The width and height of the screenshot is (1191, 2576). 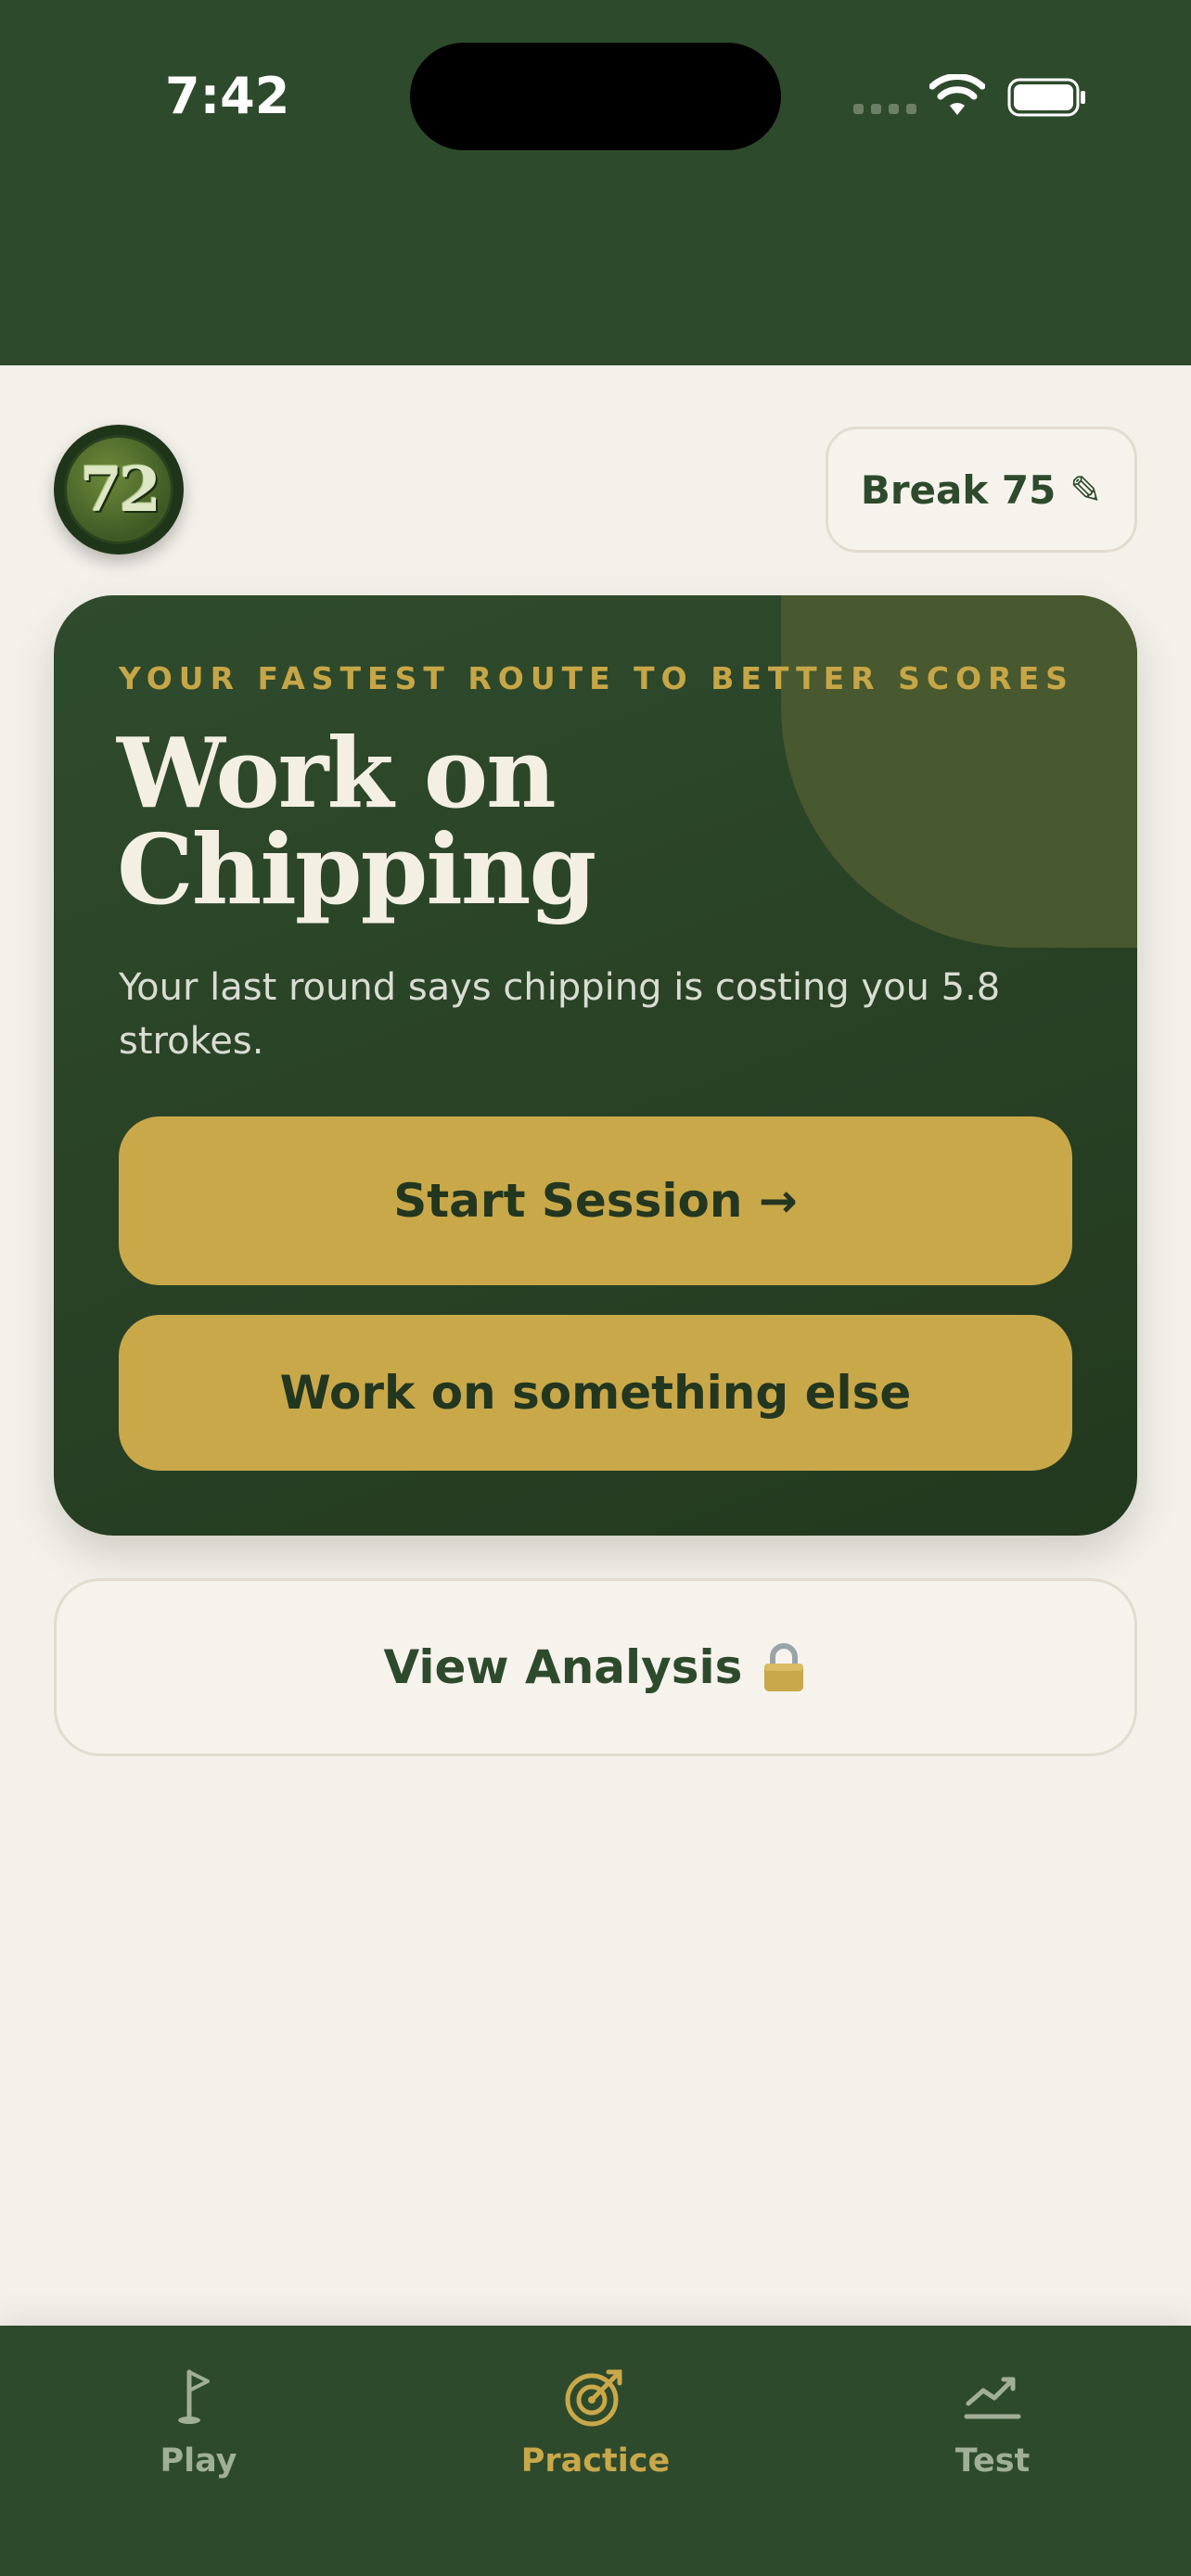 I want to click on start-session-button: Start Session →, so click(x=595, y=1200).